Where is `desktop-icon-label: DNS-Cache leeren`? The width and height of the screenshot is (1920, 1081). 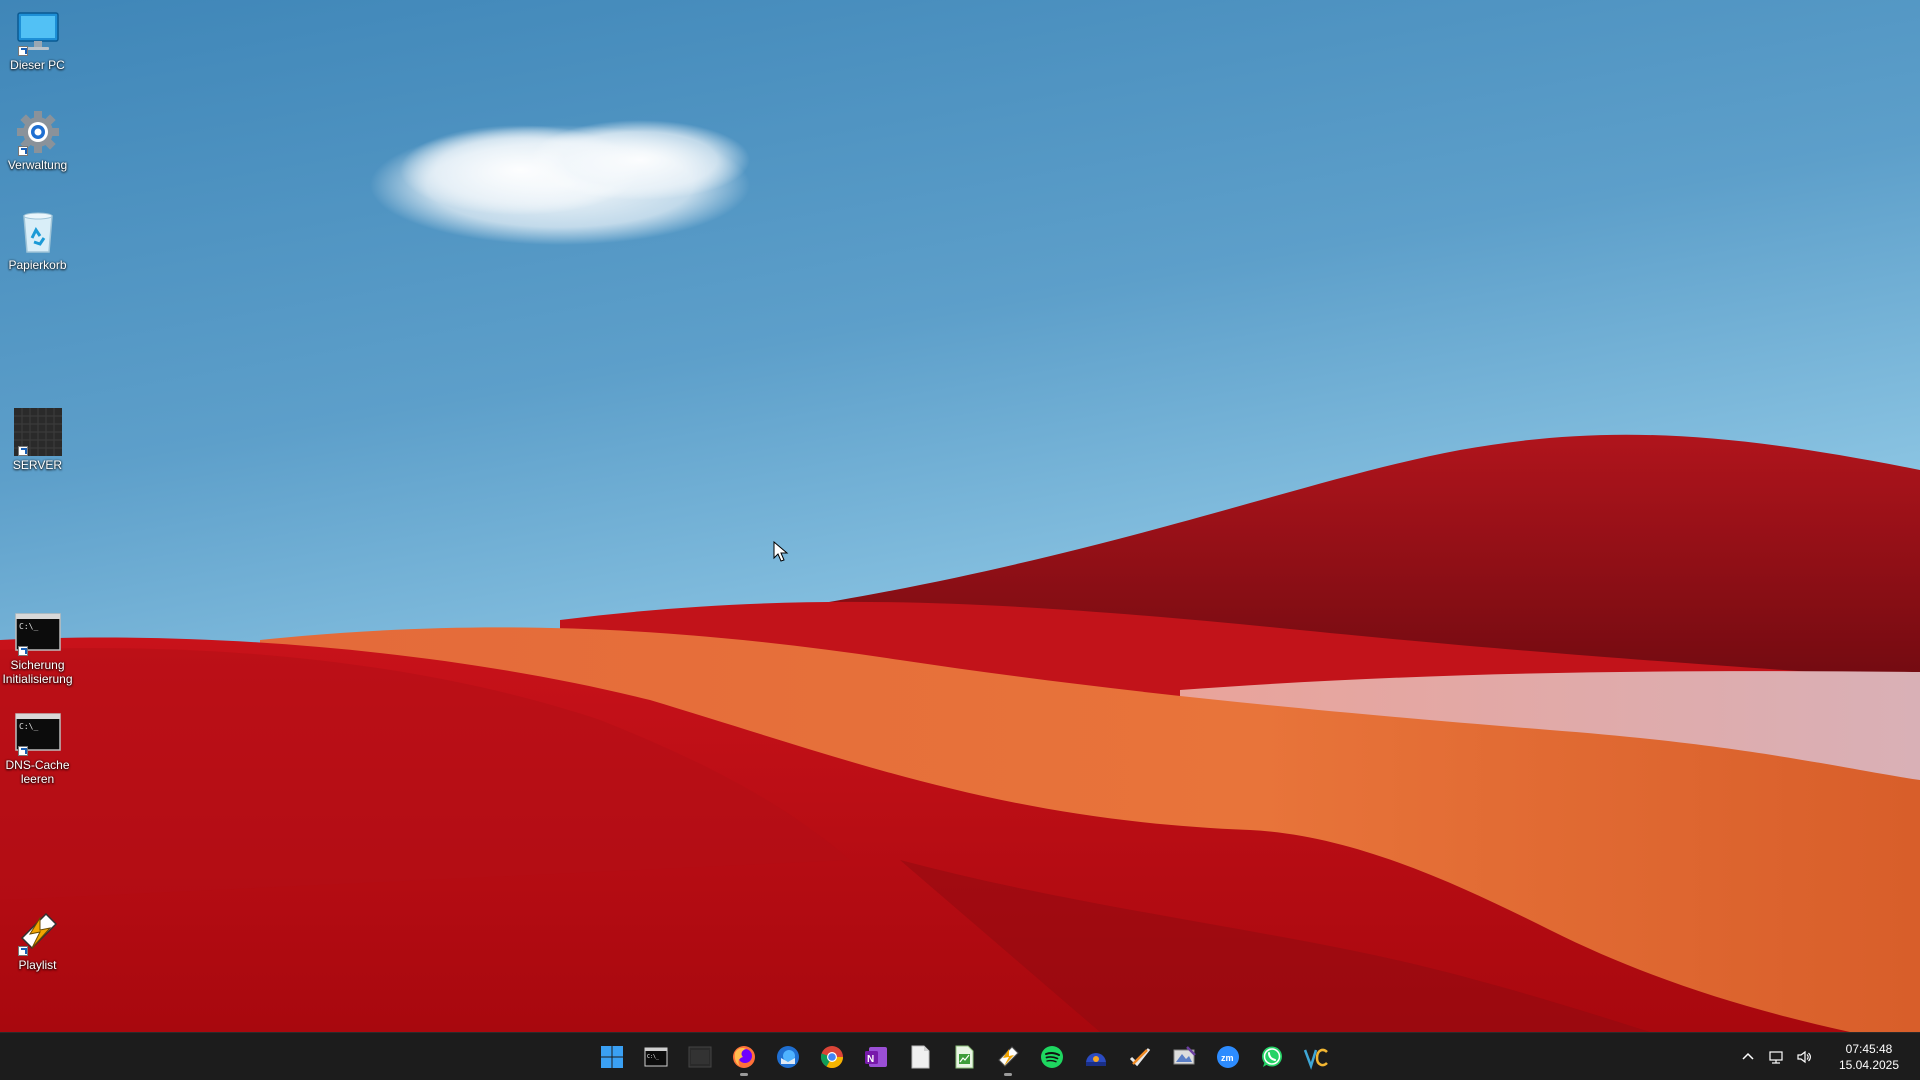 desktop-icon-label: DNS-Cache leeren is located at coordinates (37, 772).